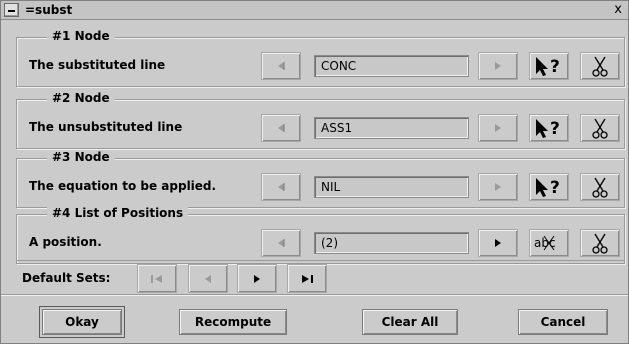  Describe the element at coordinates (81, 98) in the screenshot. I see `group-title: #2 Node` at that location.